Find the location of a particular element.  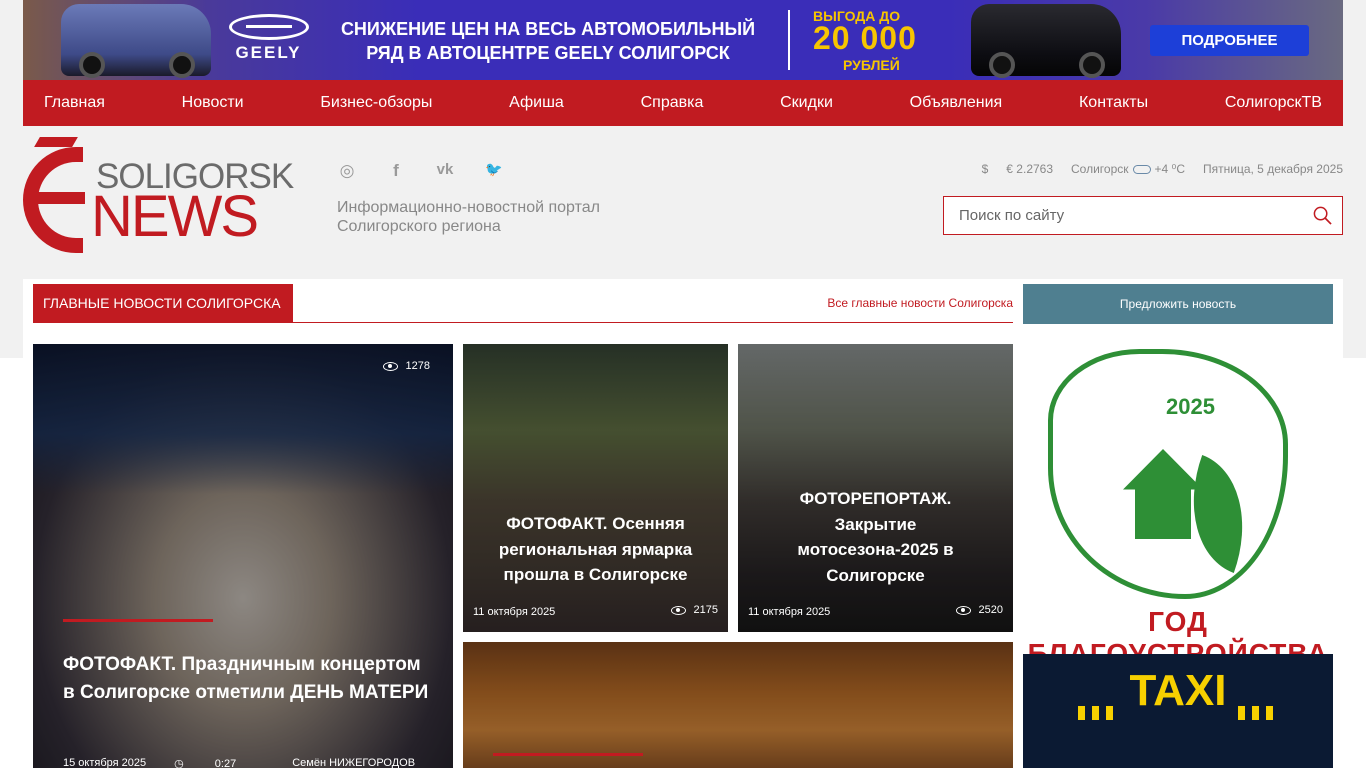

promo-amount: 20 000 is located at coordinates (865, 38).